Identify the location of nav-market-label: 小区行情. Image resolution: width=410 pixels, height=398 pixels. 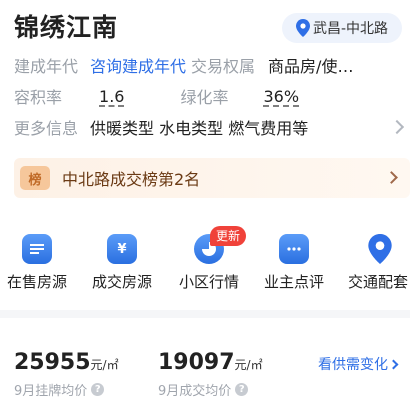
(208, 282).